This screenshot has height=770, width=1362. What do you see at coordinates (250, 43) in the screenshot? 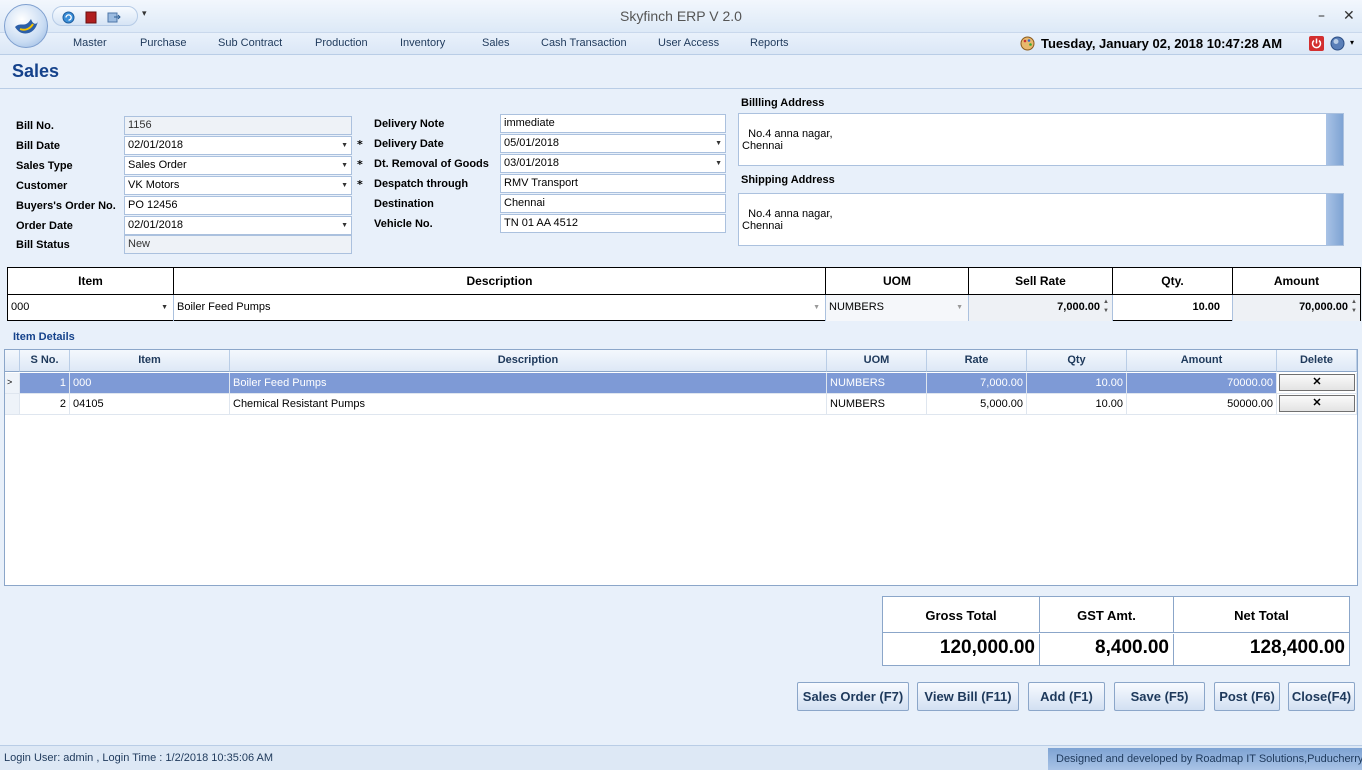
I see `menu-sub-contract: Sub Contract` at bounding box center [250, 43].